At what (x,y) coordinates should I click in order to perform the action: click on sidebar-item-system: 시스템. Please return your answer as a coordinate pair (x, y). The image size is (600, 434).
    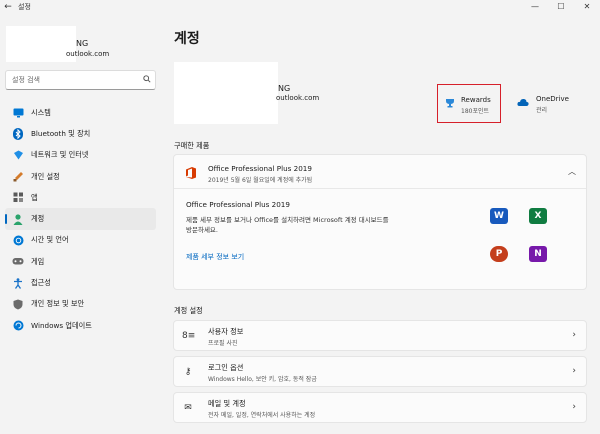
    Looking at the image, I should click on (80, 112).